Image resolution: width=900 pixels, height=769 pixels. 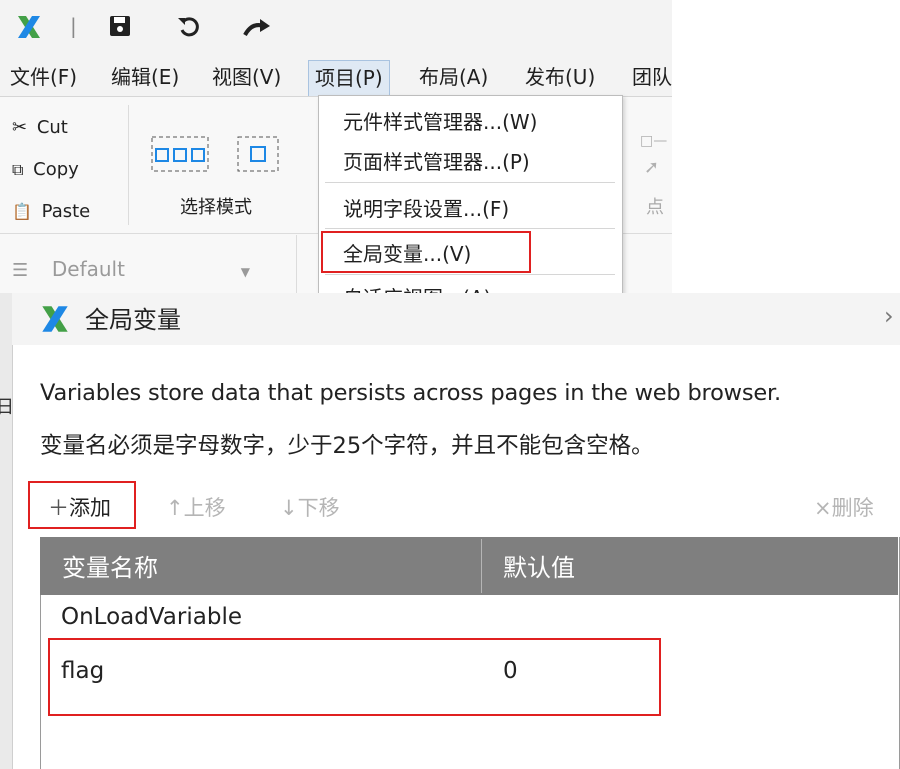 What do you see at coordinates (7, 531) in the screenshot?
I see `background-window-edge: 日` at bounding box center [7, 531].